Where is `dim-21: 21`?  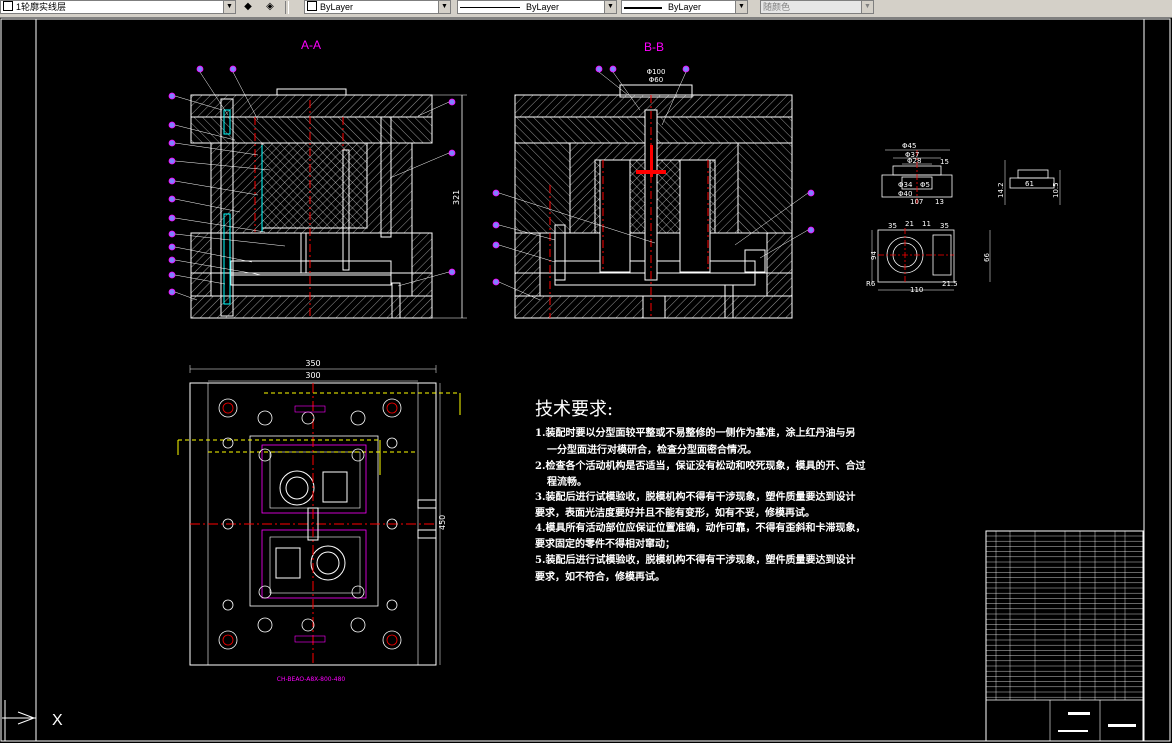
dim-21: 21 is located at coordinates (909, 224).